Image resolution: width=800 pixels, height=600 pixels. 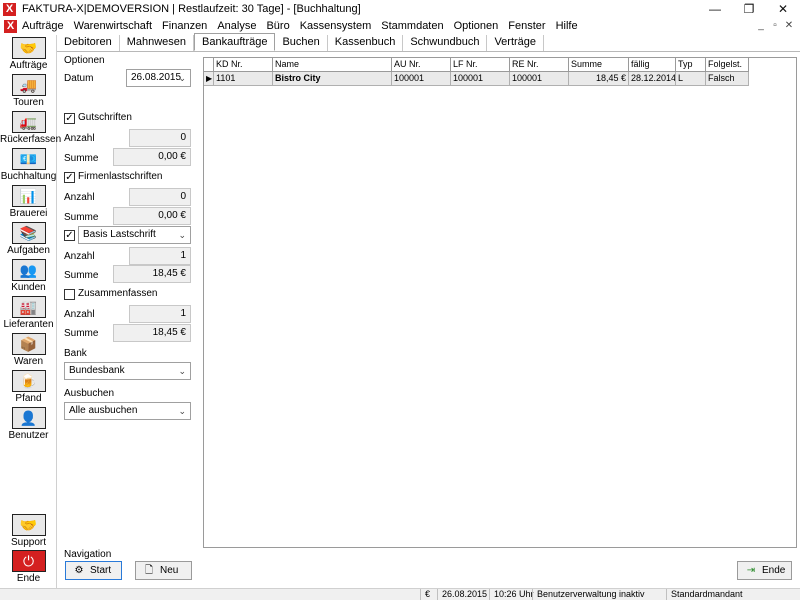 What do you see at coordinates (118, 293) in the screenshot?
I see `zusammenfassen-label: Zusammenfassen` at bounding box center [118, 293].